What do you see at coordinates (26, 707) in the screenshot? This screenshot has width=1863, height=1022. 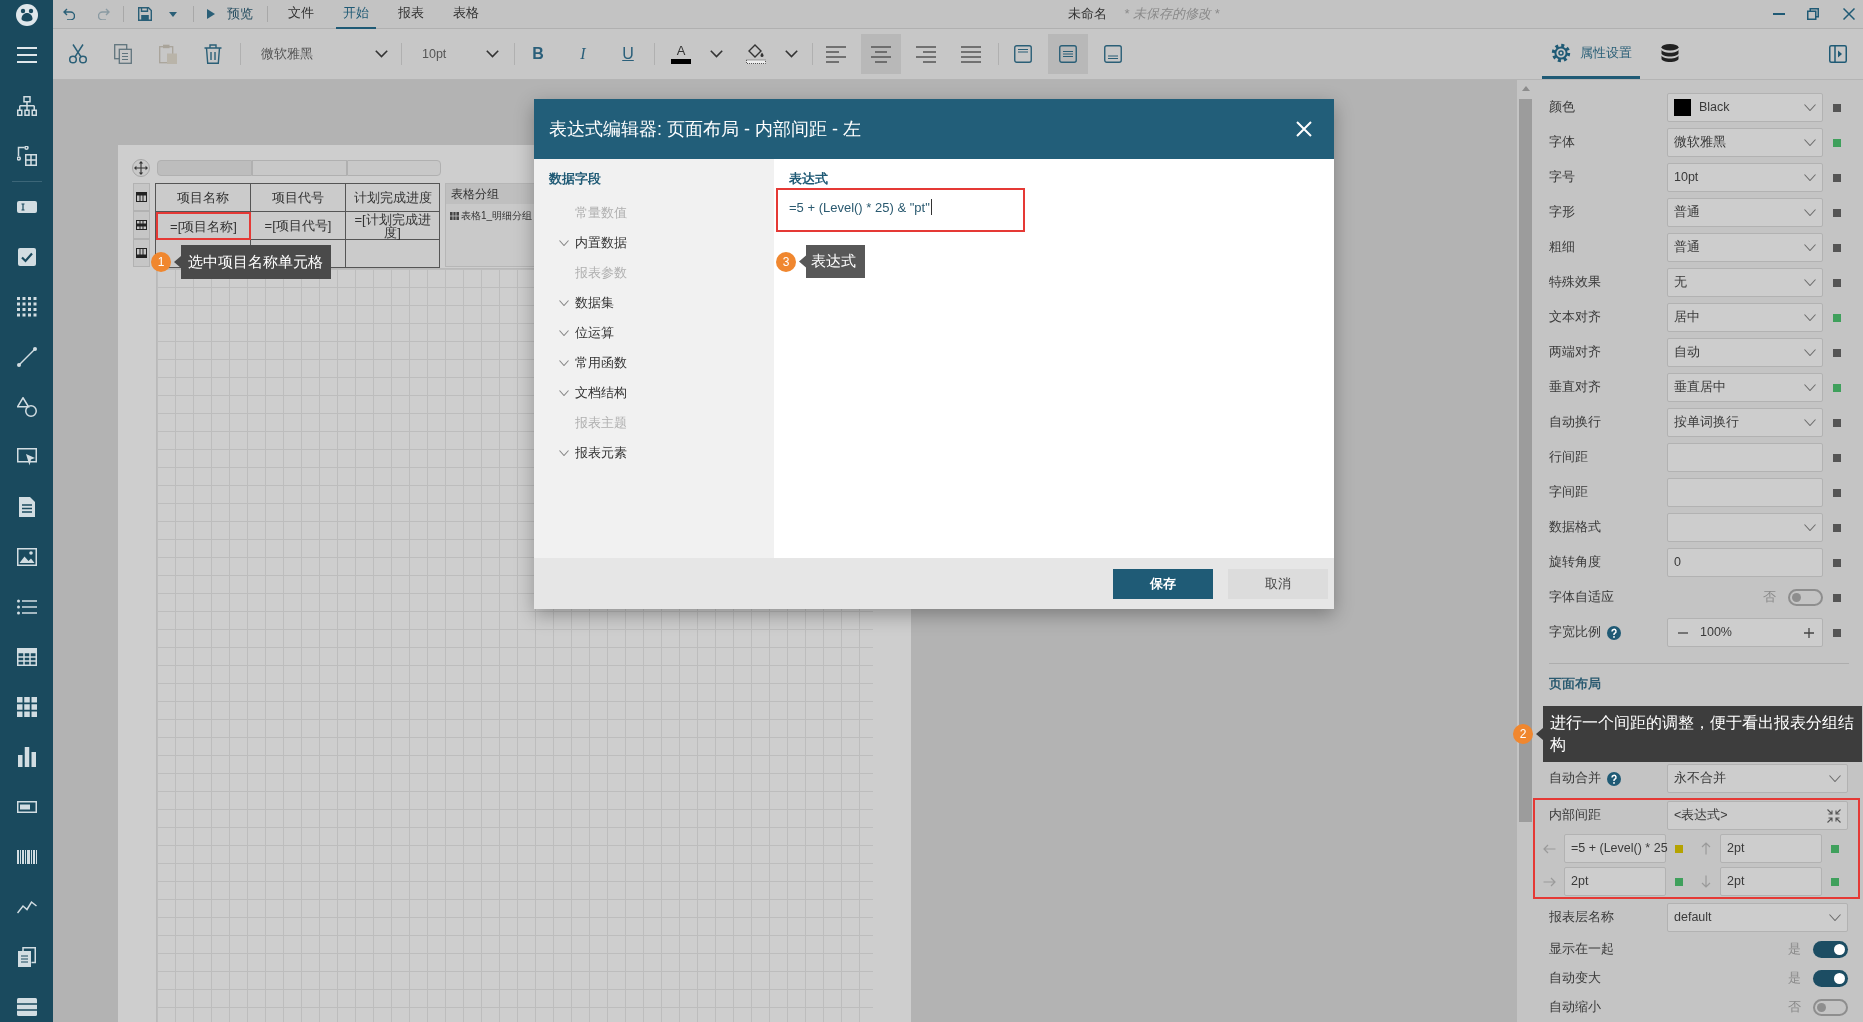 I see `grid-icon` at bounding box center [26, 707].